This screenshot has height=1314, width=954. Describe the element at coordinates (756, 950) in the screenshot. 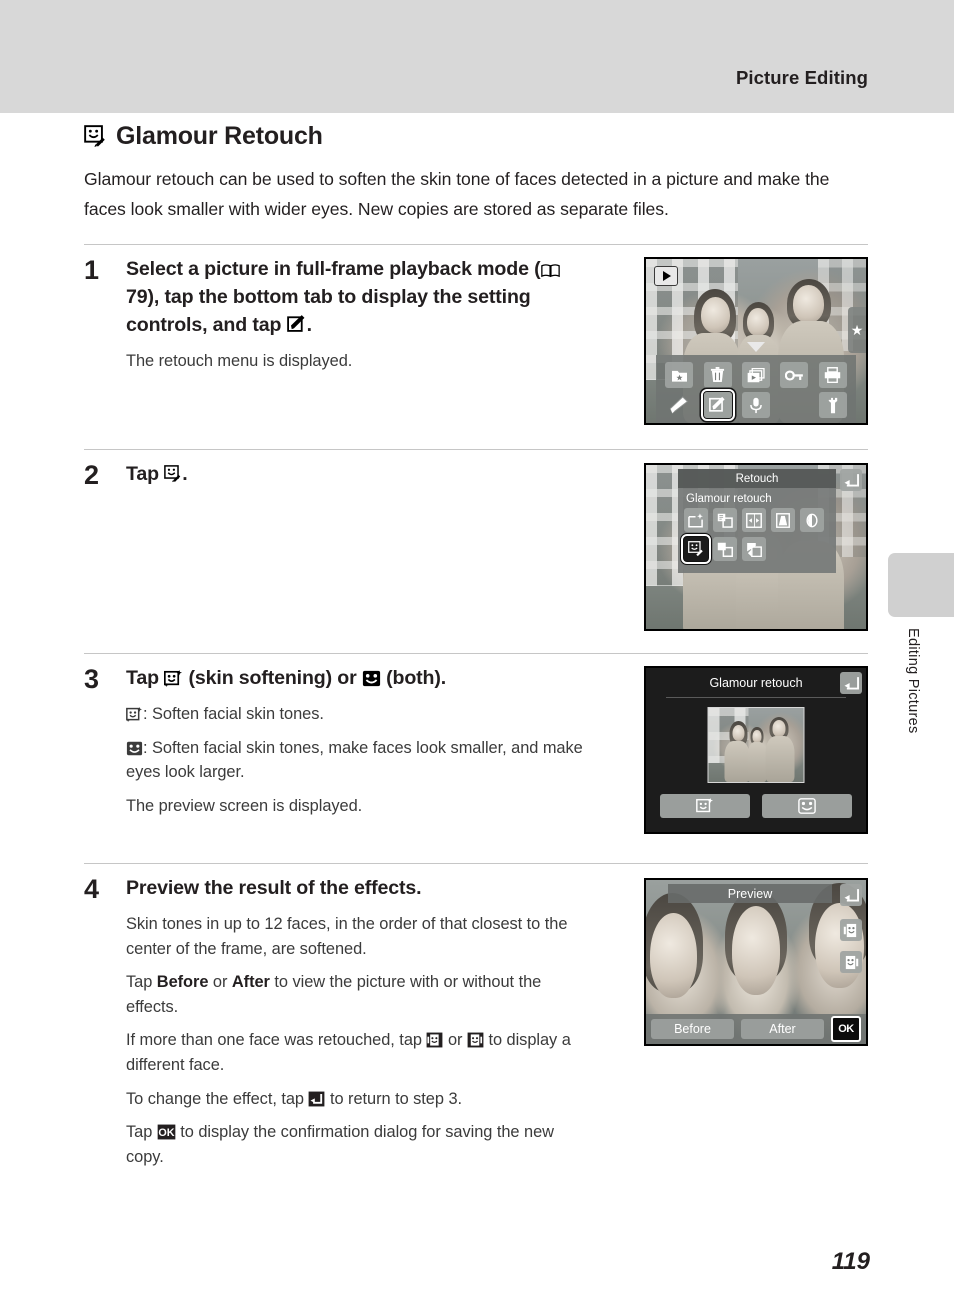

I see `photo-face-center` at that location.